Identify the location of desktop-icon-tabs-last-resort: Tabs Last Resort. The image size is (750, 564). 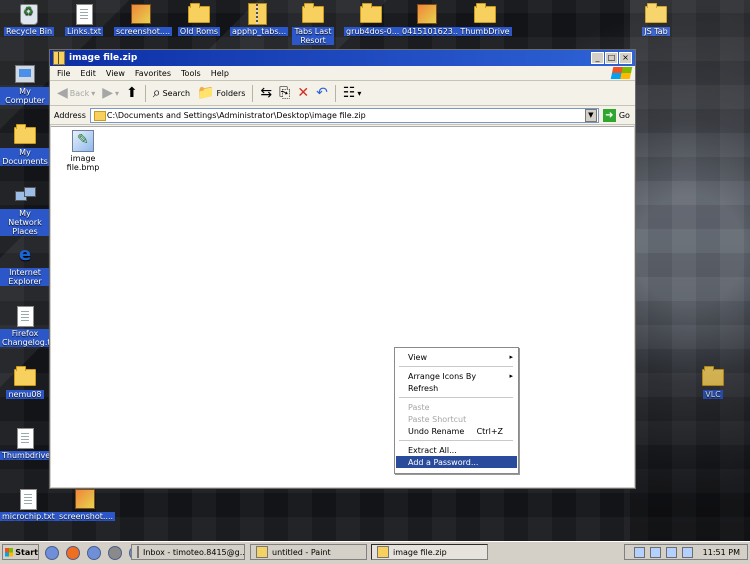
(313, 23).